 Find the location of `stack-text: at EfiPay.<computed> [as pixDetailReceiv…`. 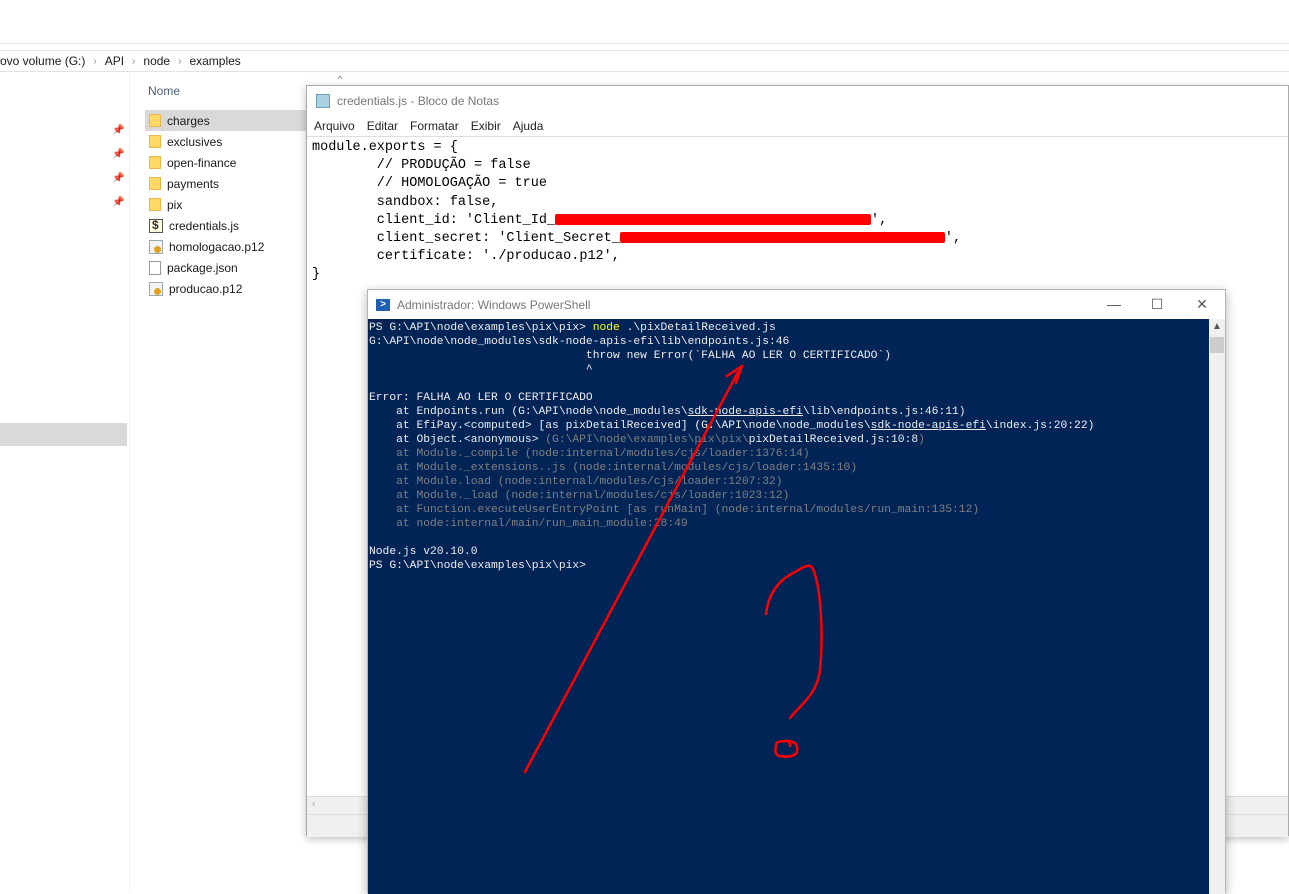

stack-text: at EfiPay.<computed> [as pixDetailReceiv… is located at coordinates (620, 426).